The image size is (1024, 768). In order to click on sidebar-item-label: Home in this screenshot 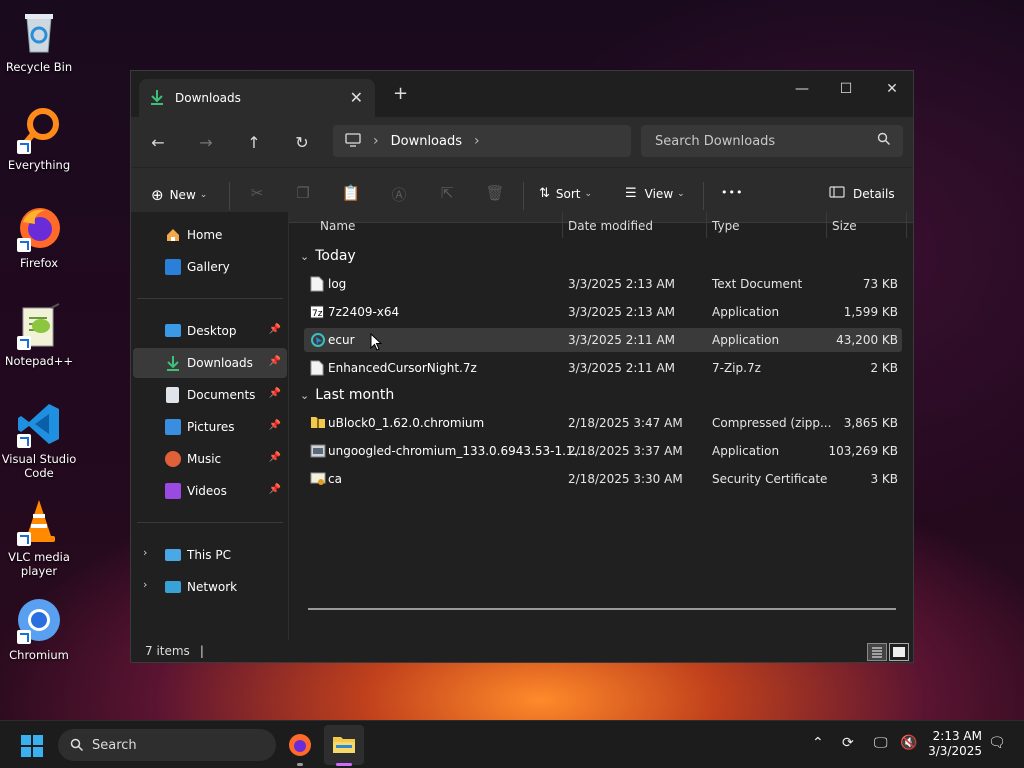, I will do `click(205, 235)`.